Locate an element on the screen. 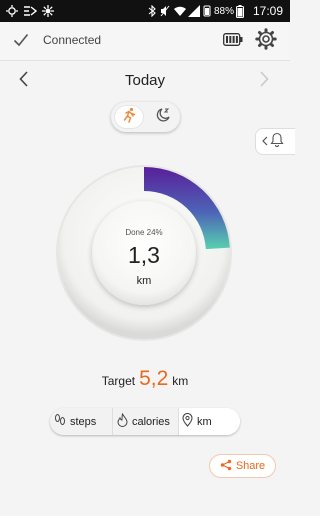 This screenshot has width=320, height=516. metric-tabs: steps calories km is located at coordinates (145, 421).